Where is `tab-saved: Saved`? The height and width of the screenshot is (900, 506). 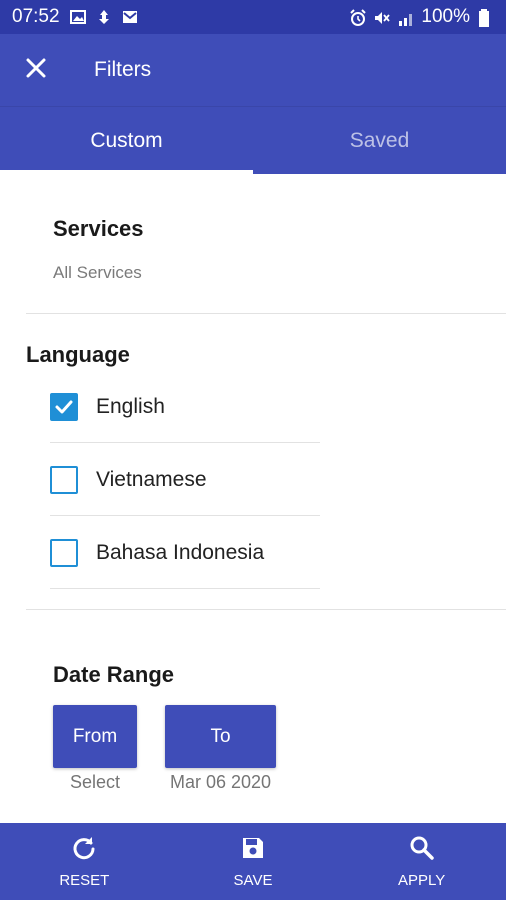 tab-saved: Saved is located at coordinates (379, 140).